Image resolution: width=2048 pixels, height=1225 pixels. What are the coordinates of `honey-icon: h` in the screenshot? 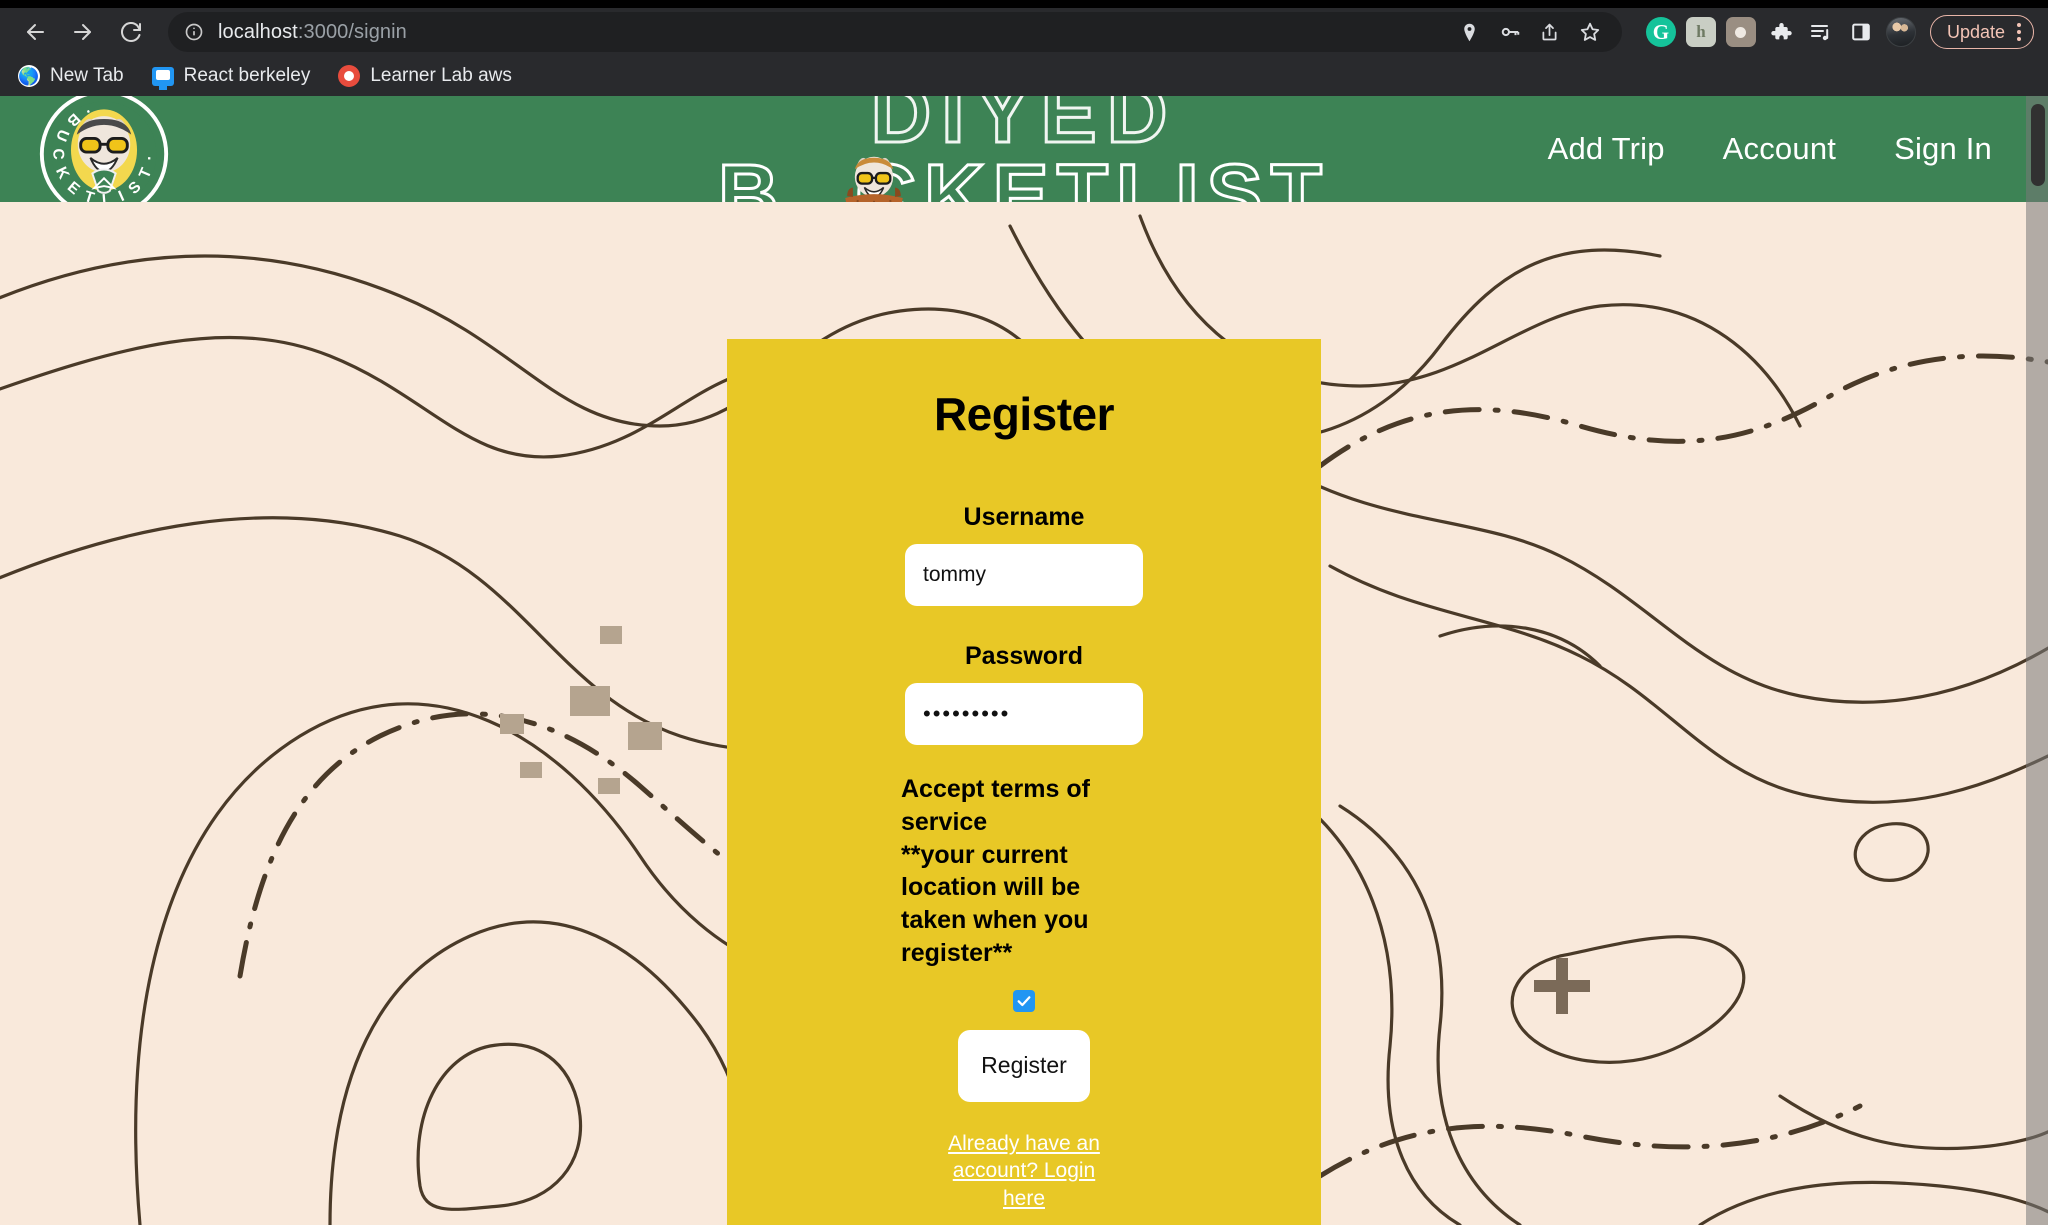 It's located at (1700, 32).